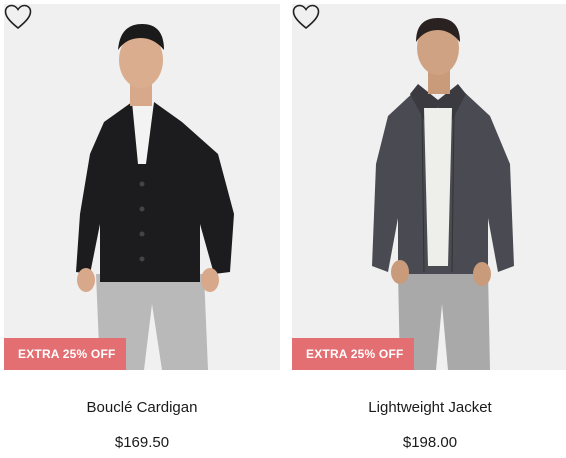 This screenshot has width=566, height=458. Describe the element at coordinates (142, 442) in the screenshot. I see `product-price: $169.50` at that location.